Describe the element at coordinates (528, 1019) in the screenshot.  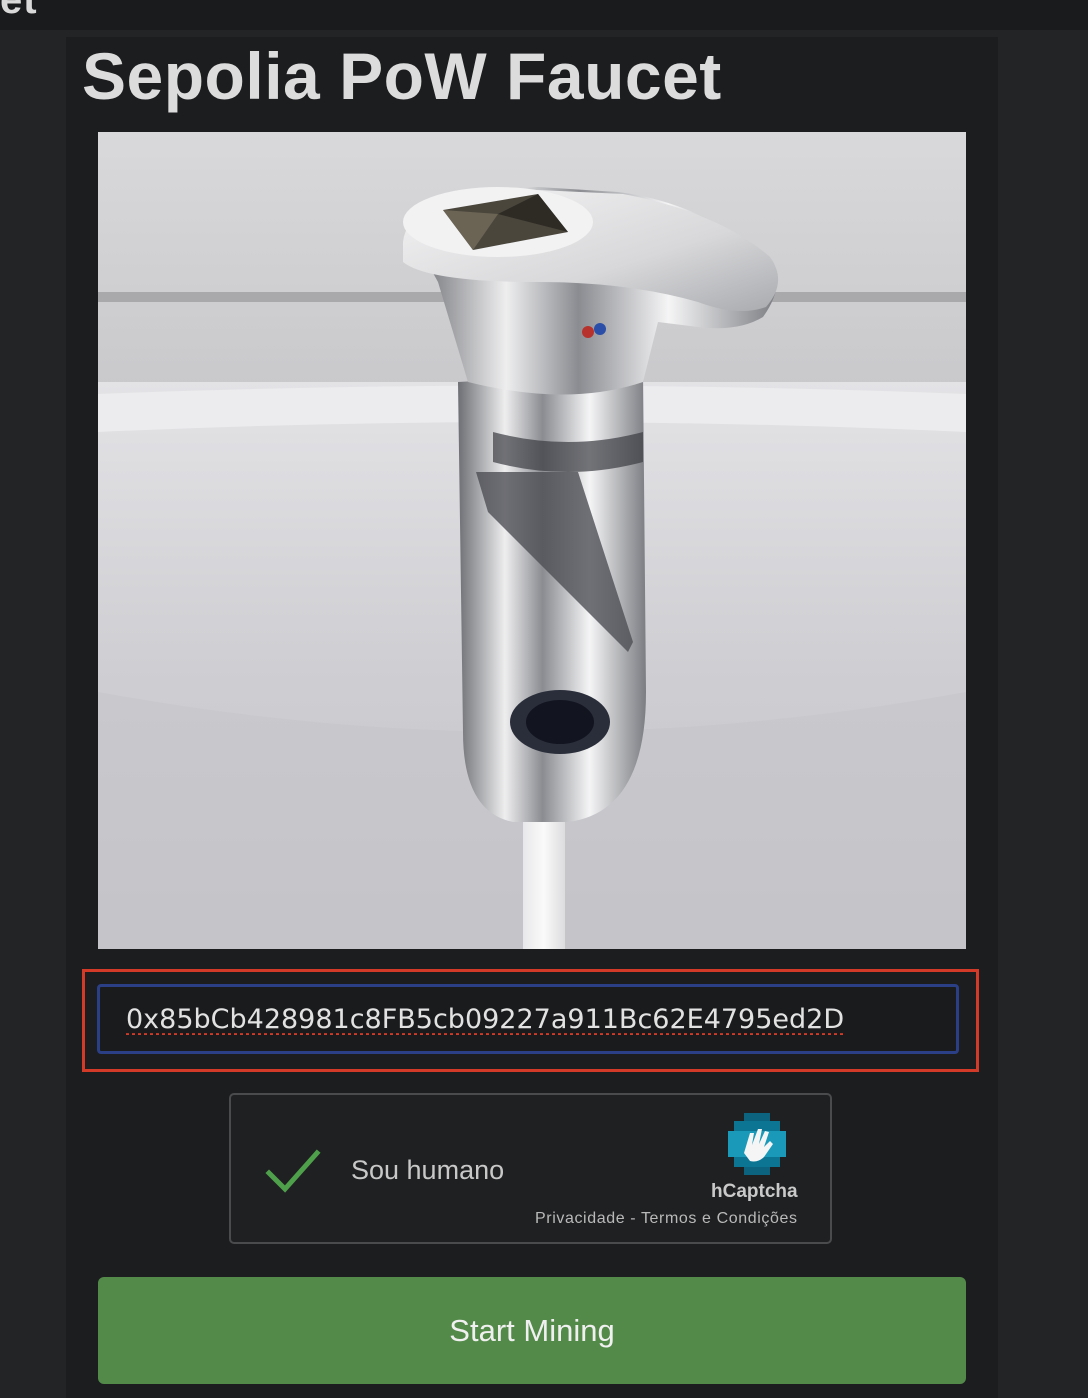
I see `wallet-address-input` at that location.